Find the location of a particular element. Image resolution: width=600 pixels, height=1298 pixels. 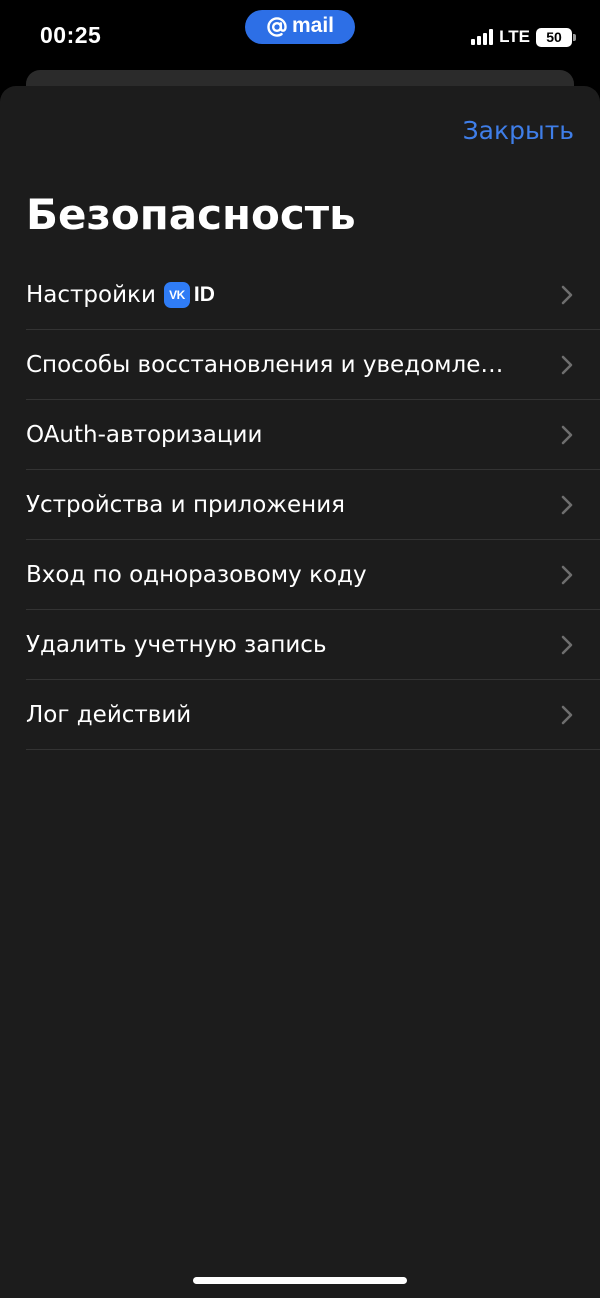

menu-item-label: Настройки is located at coordinates (91, 294).